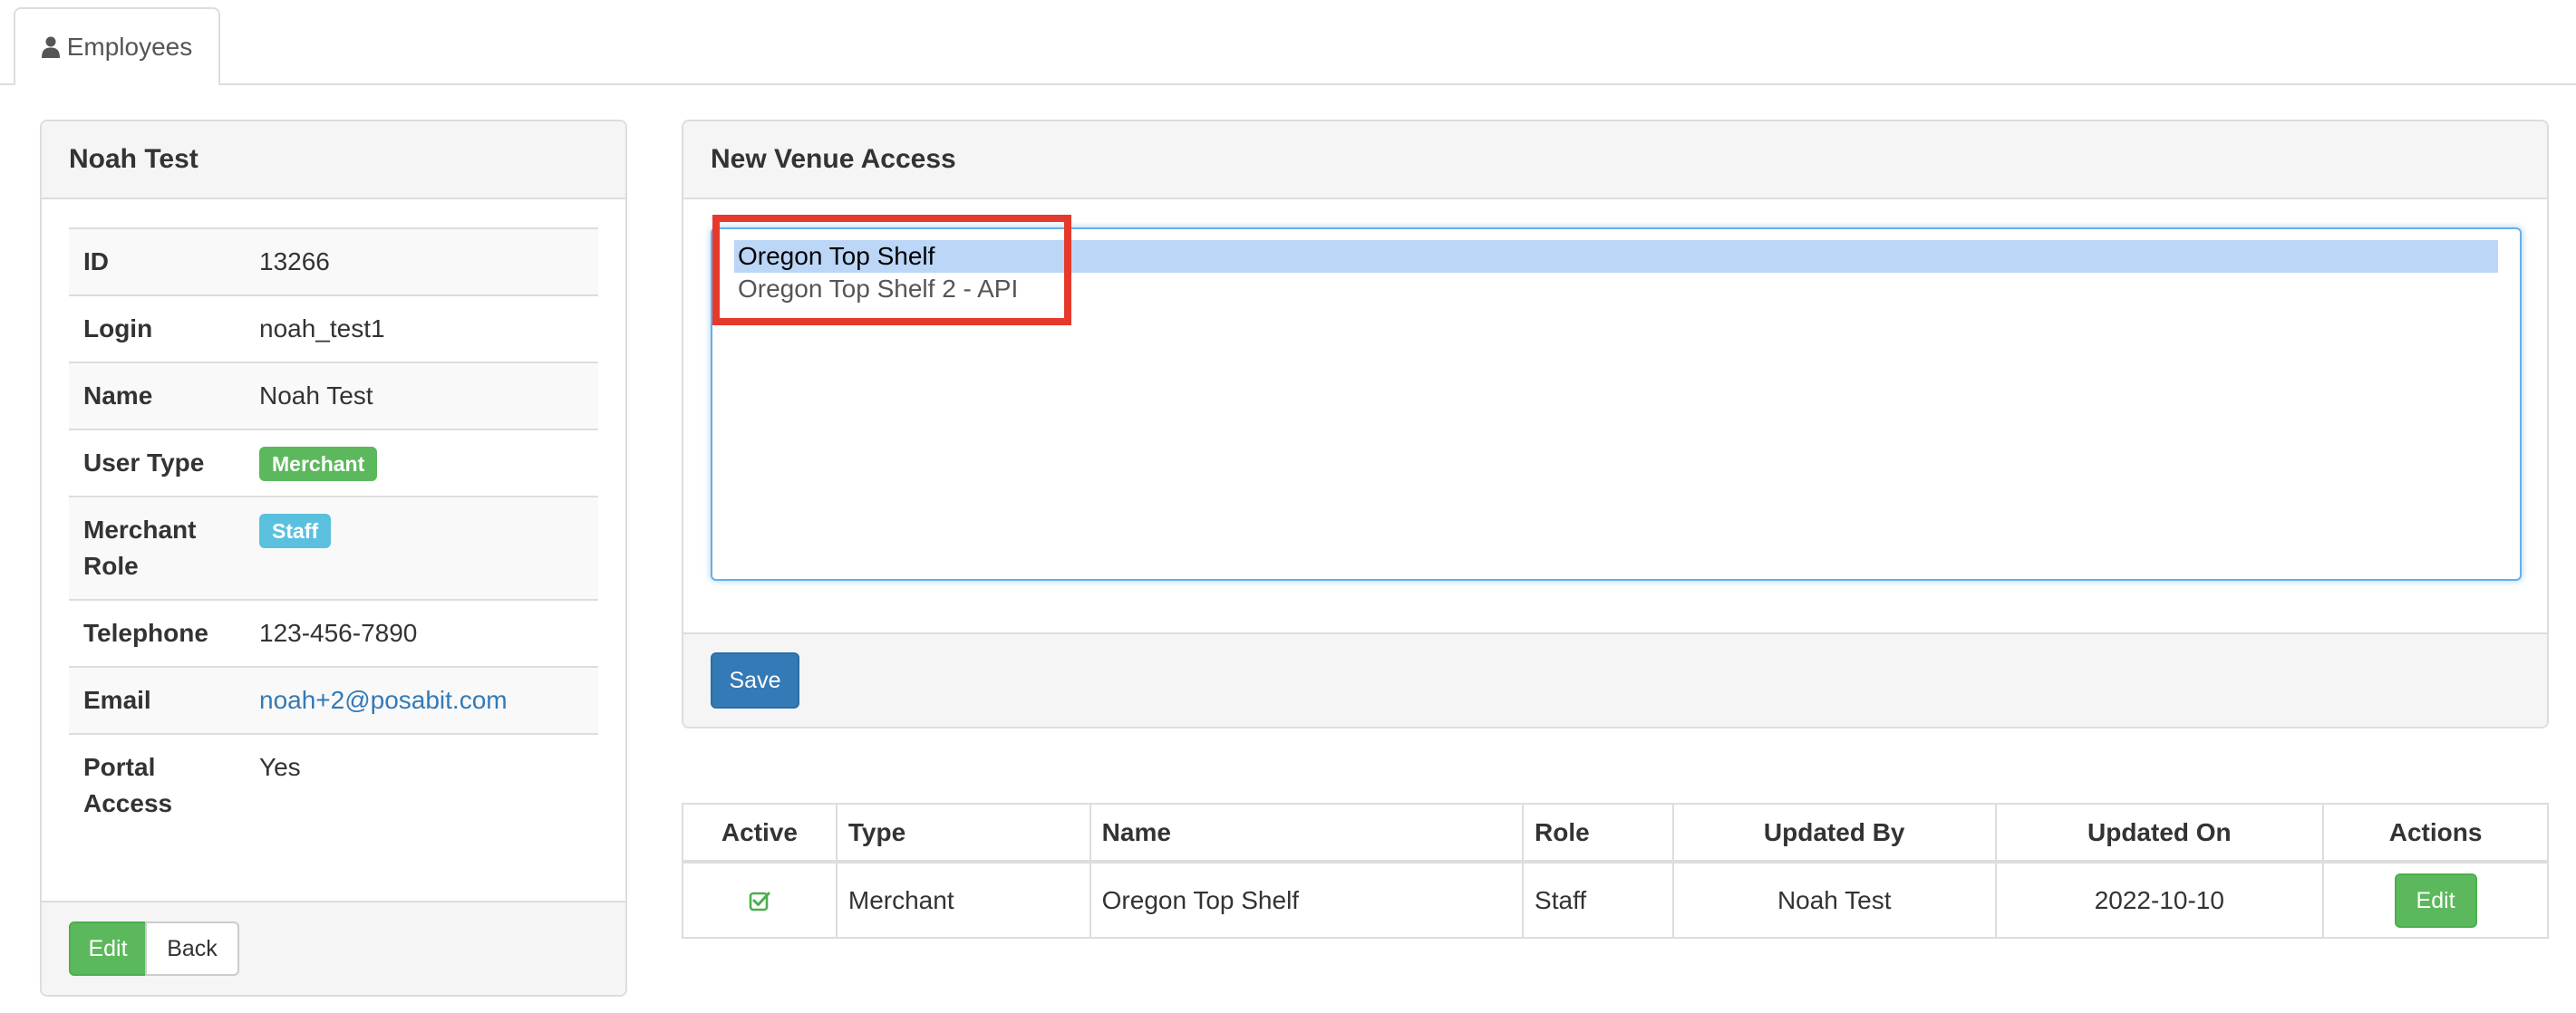 The height and width of the screenshot is (1013, 2576). I want to click on column-header: Actions, so click(2435, 833).